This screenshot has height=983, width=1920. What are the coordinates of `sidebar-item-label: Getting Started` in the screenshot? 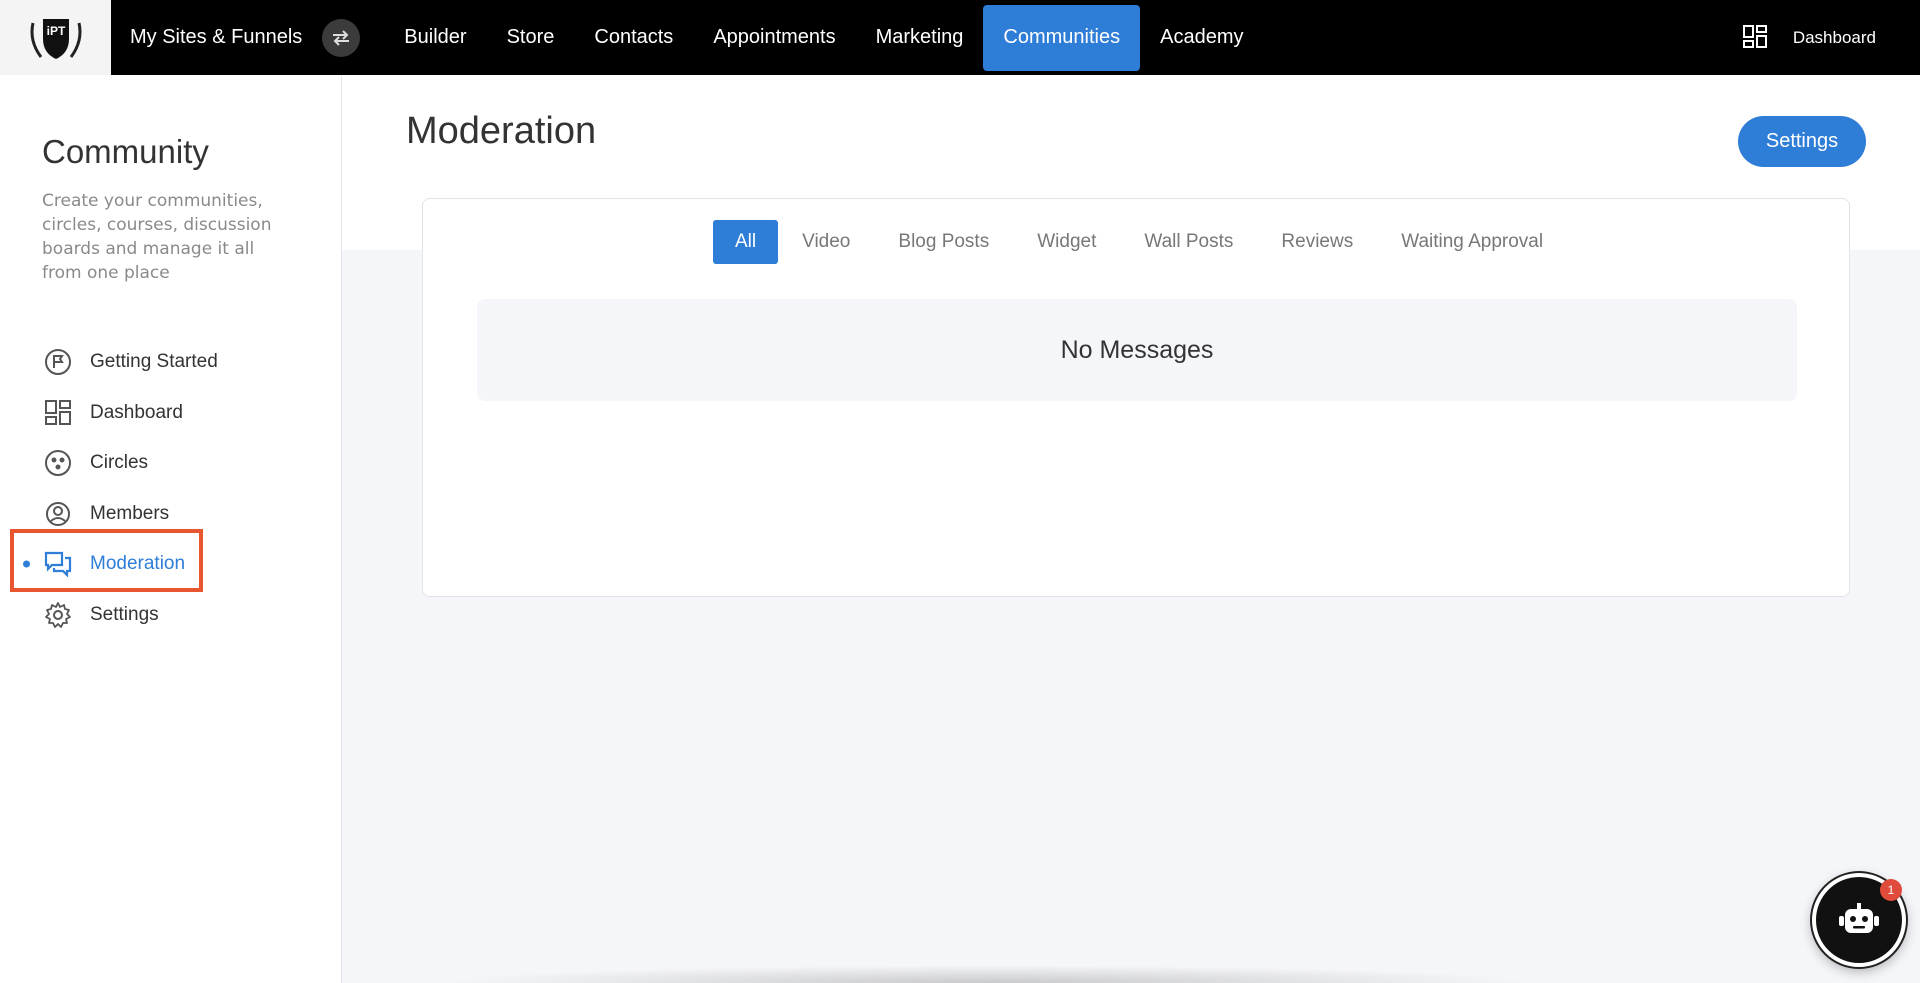 It's located at (154, 362).